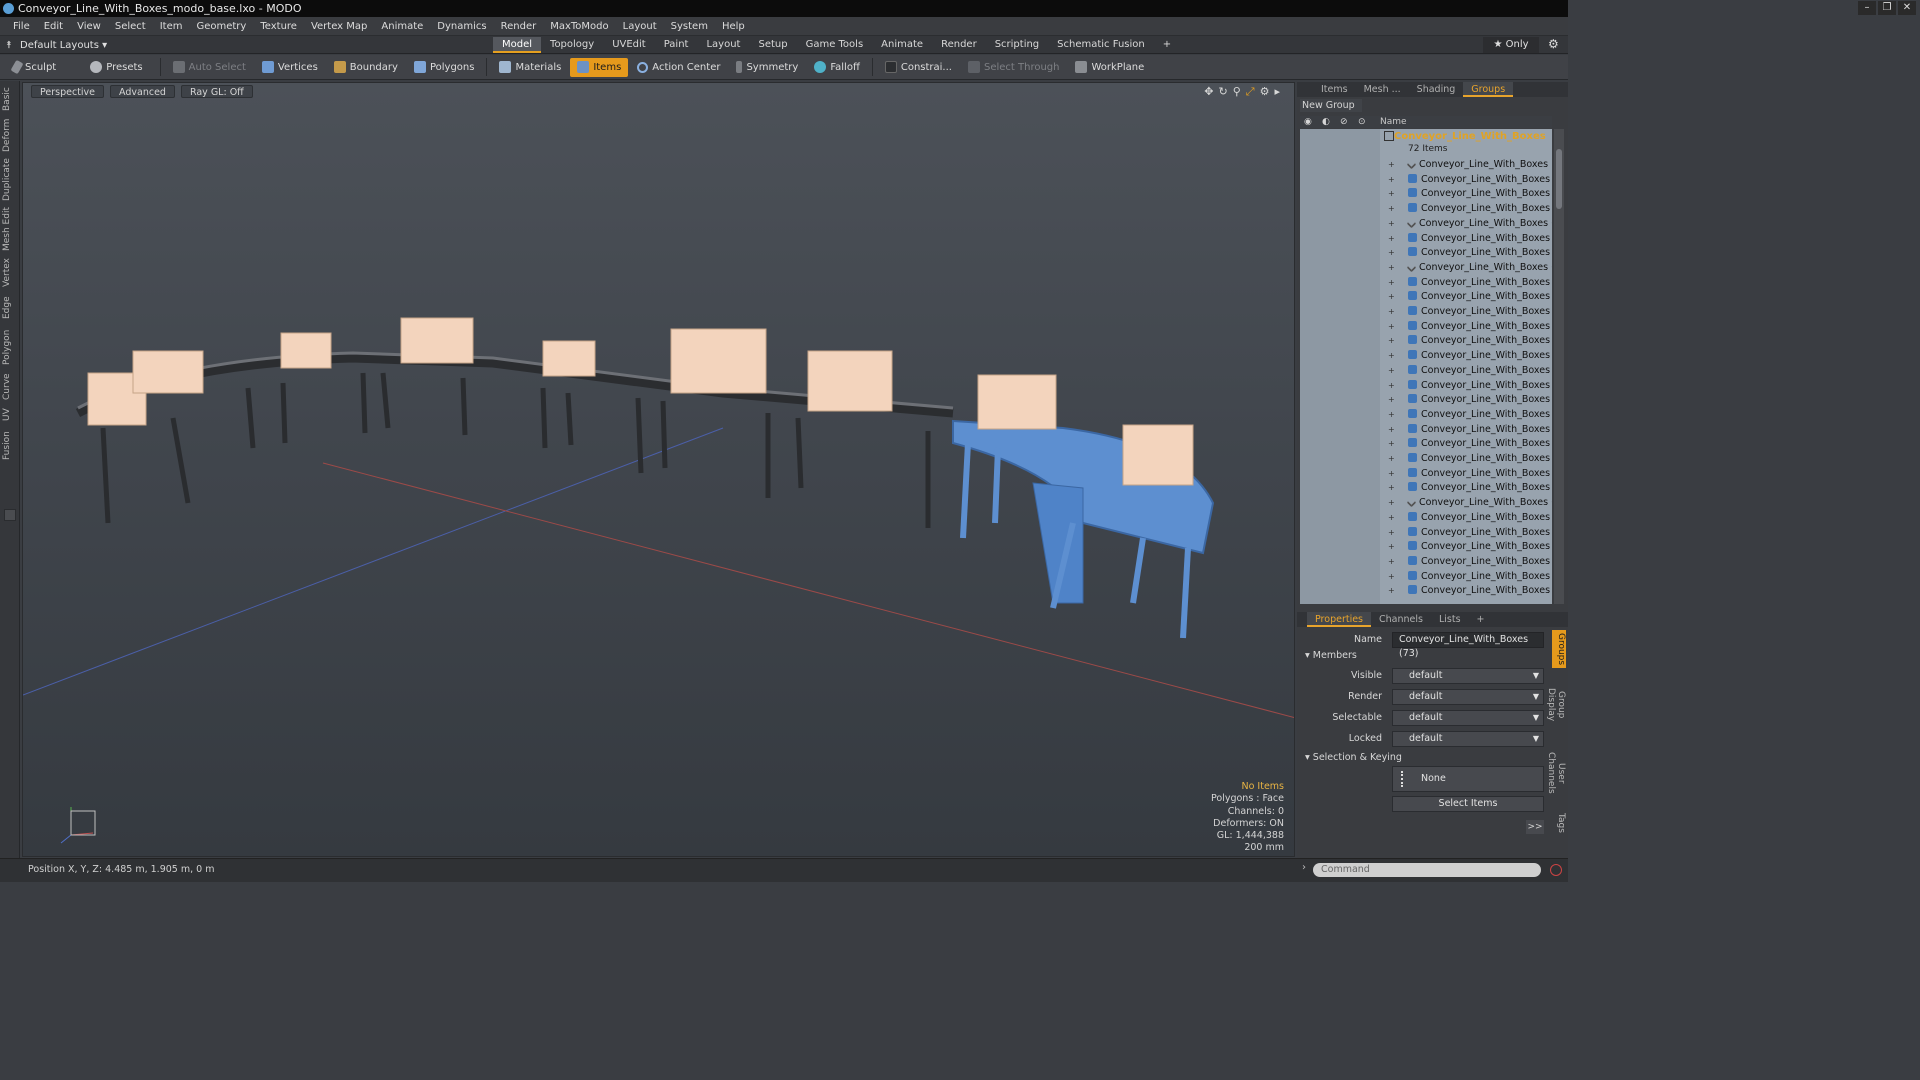  What do you see at coordinates (1470, 180) in the screenshot?
I see `list-item: + Conveyor_Line_With_Boxes (2)` at bounding box center [1470, 180].